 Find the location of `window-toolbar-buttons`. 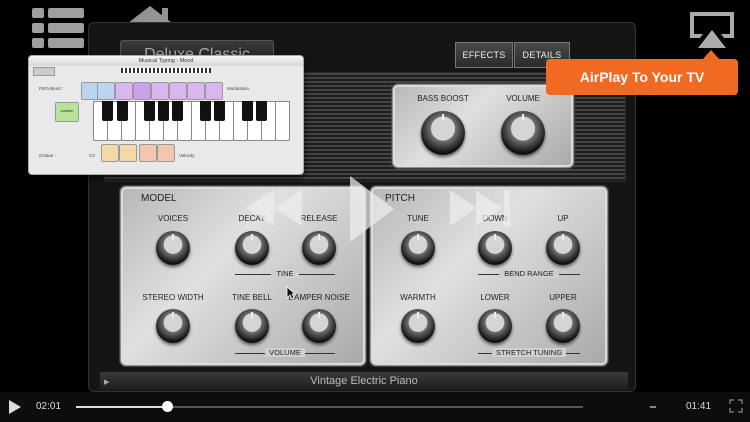

window-toolbar-buttons is located at coordinates (44, 71).